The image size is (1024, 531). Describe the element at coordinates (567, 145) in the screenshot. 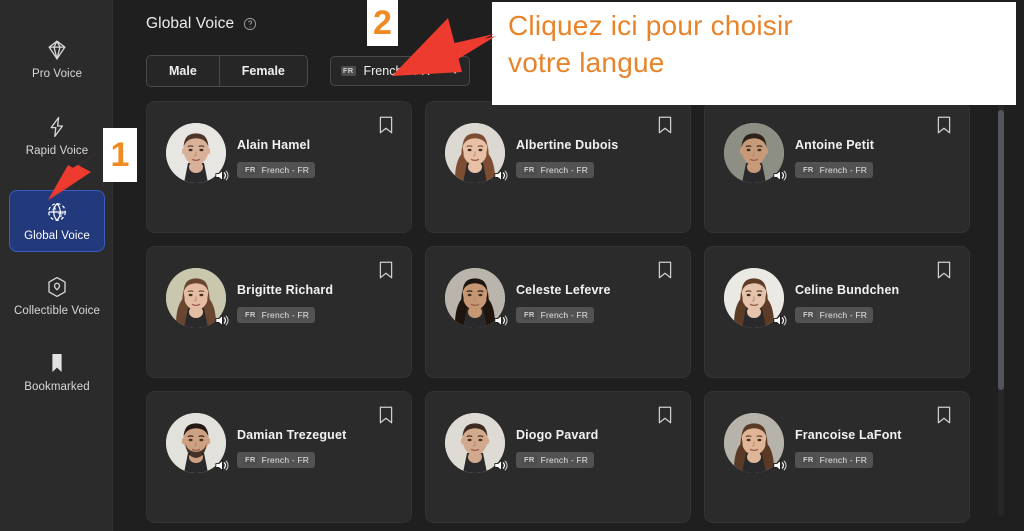

I see `voice-name: Albertine Dubois` at that location.